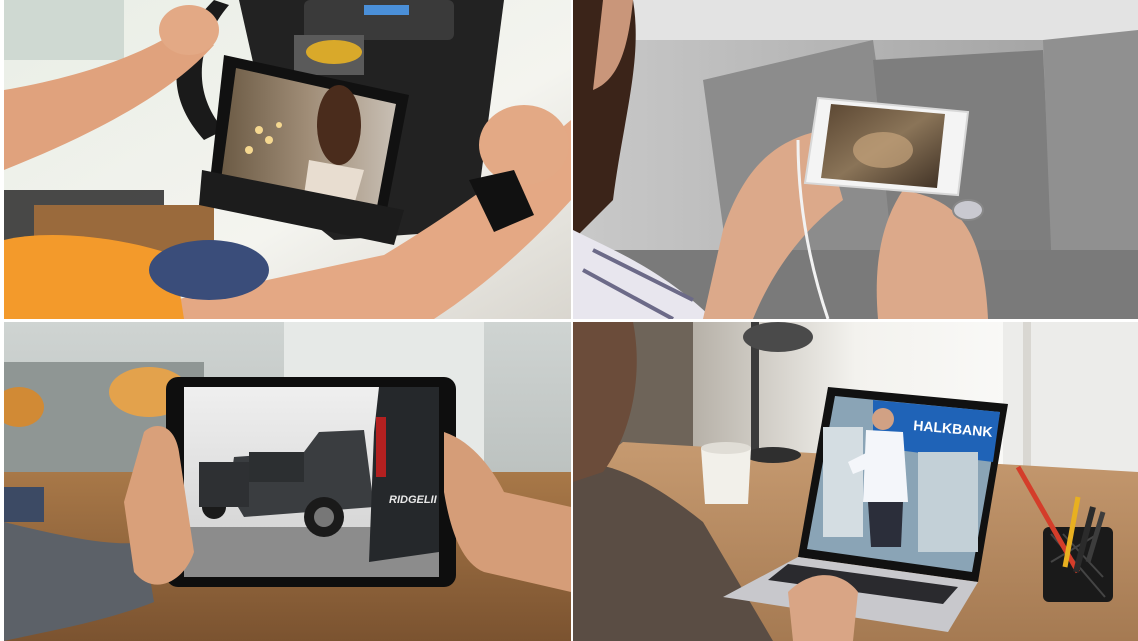  I want to click on truck-badge-text: RIDGELII, so click(413, 500).